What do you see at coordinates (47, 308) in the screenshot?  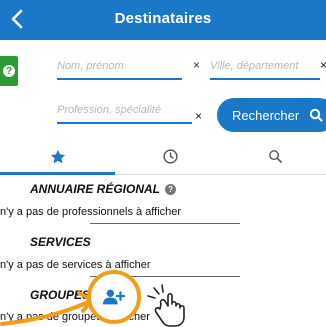 I see `highlight-arrow` at bounding box center [47, 308].